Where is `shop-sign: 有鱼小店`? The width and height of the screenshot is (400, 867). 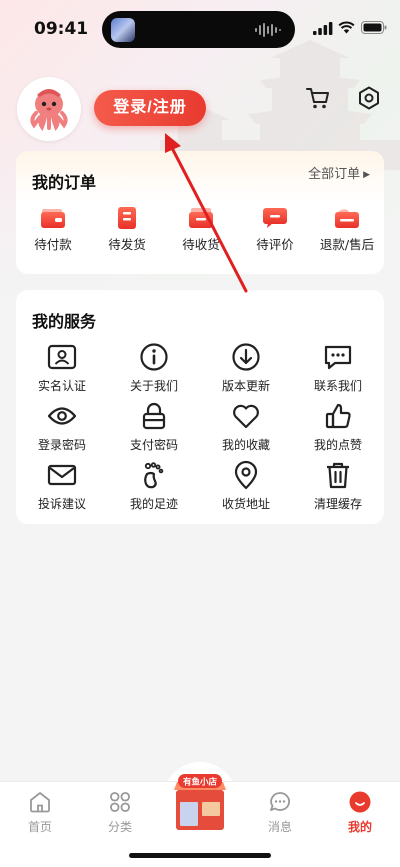
shop-sign: 有鱼小店 is located at coordinates (200, 782).